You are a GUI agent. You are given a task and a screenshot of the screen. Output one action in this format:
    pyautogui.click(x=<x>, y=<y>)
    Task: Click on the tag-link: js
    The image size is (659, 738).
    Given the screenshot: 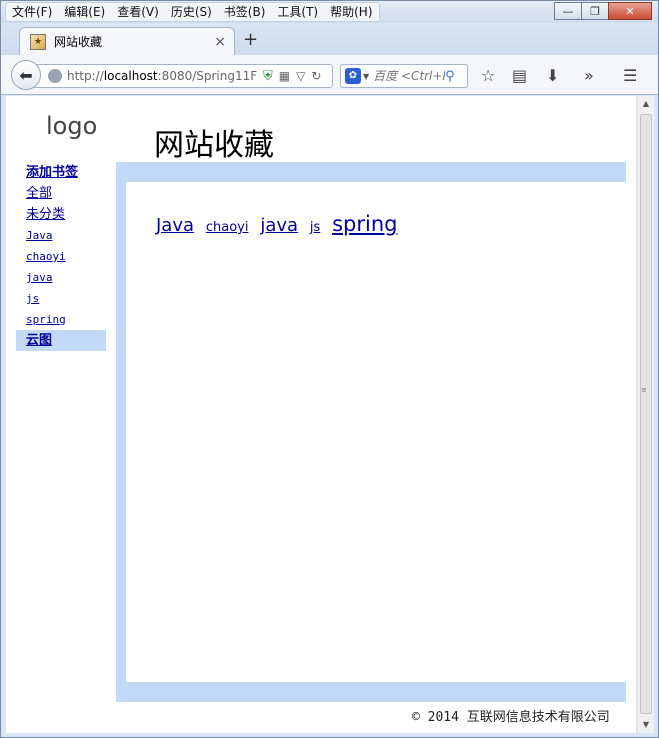 What is the action you would take?
    pyautogui.click(x=315, y=227)
    